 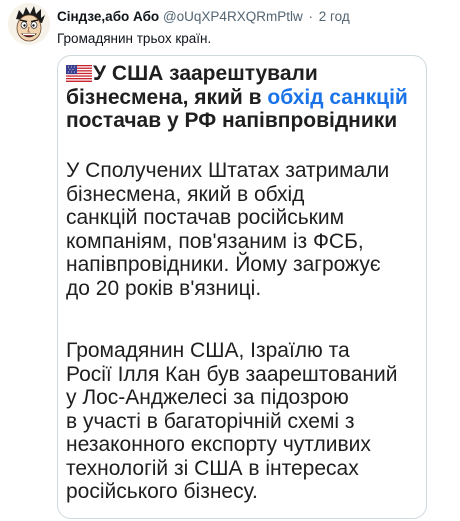 What do you see at coordinates (212, 468) in the screenshot?
I see `paragraph-line: технологій зі США в інтересах` at bounding box center [212, 468].